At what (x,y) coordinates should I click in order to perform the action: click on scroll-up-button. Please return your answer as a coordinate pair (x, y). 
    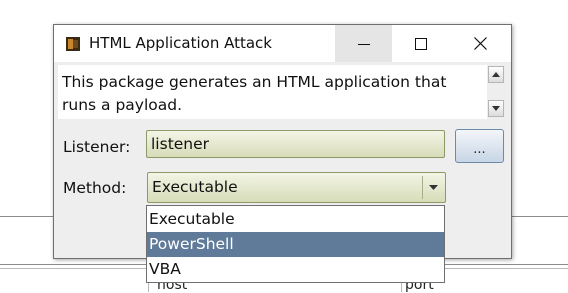
    Looking at the image, I should click on (496, 74).